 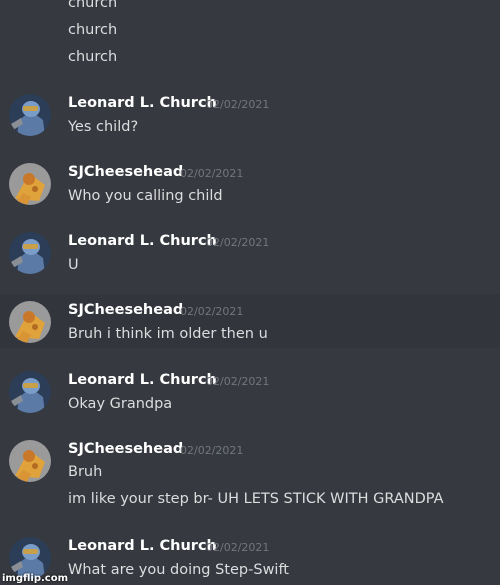 I want to click on message-group: Leonard L. Church 02/02/2021 Yes child?, so click(x=250, y=118).